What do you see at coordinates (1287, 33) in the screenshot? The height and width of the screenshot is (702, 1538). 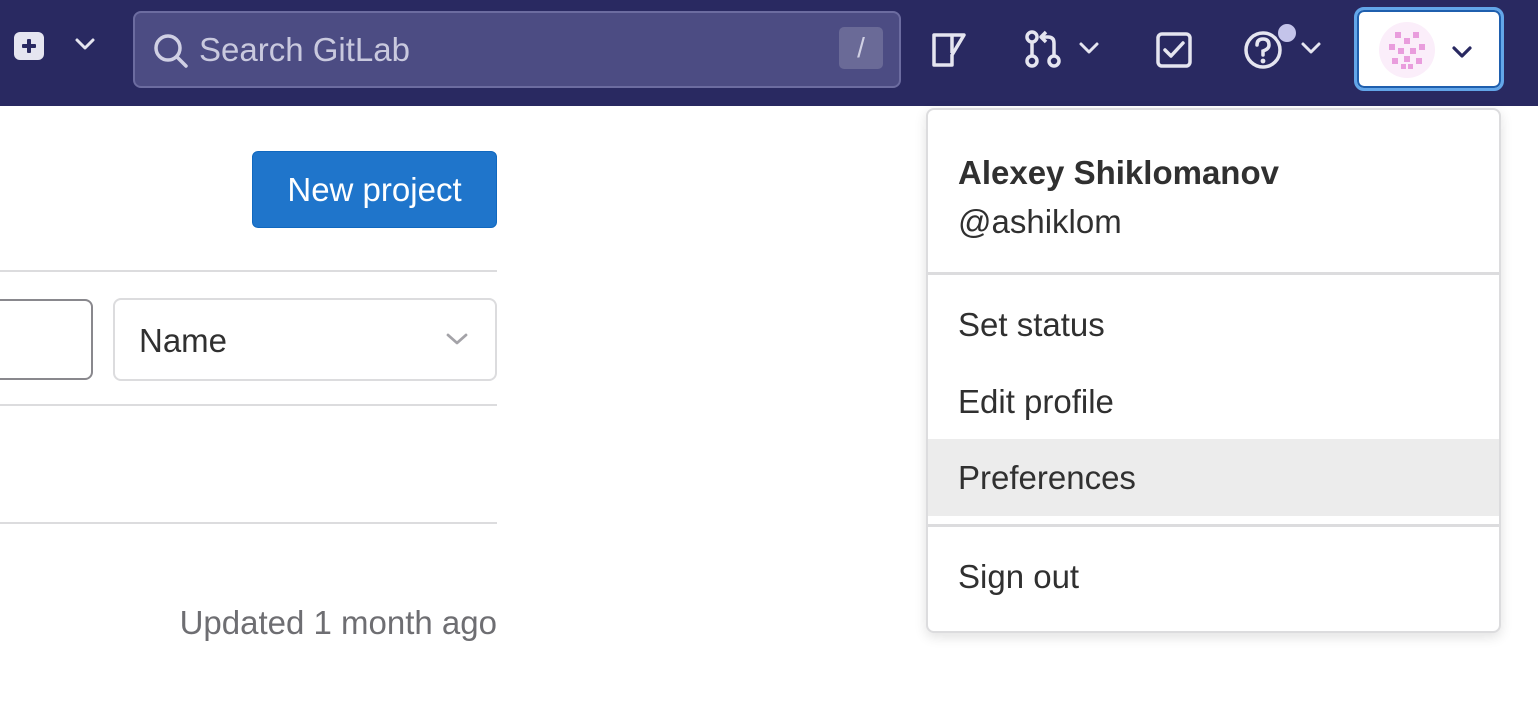 I see `notification-dot` at bounding box center [1287, 33].